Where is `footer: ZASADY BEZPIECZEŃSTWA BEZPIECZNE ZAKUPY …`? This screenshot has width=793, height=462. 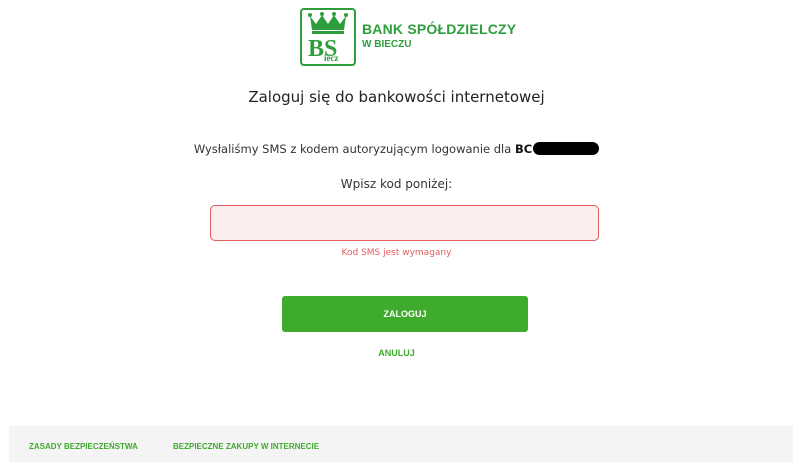 footer: ZASADY BEZPIECZEŃSTWA BEZPIECZNE ZAKUPY … is located at coordinates (401, 444).